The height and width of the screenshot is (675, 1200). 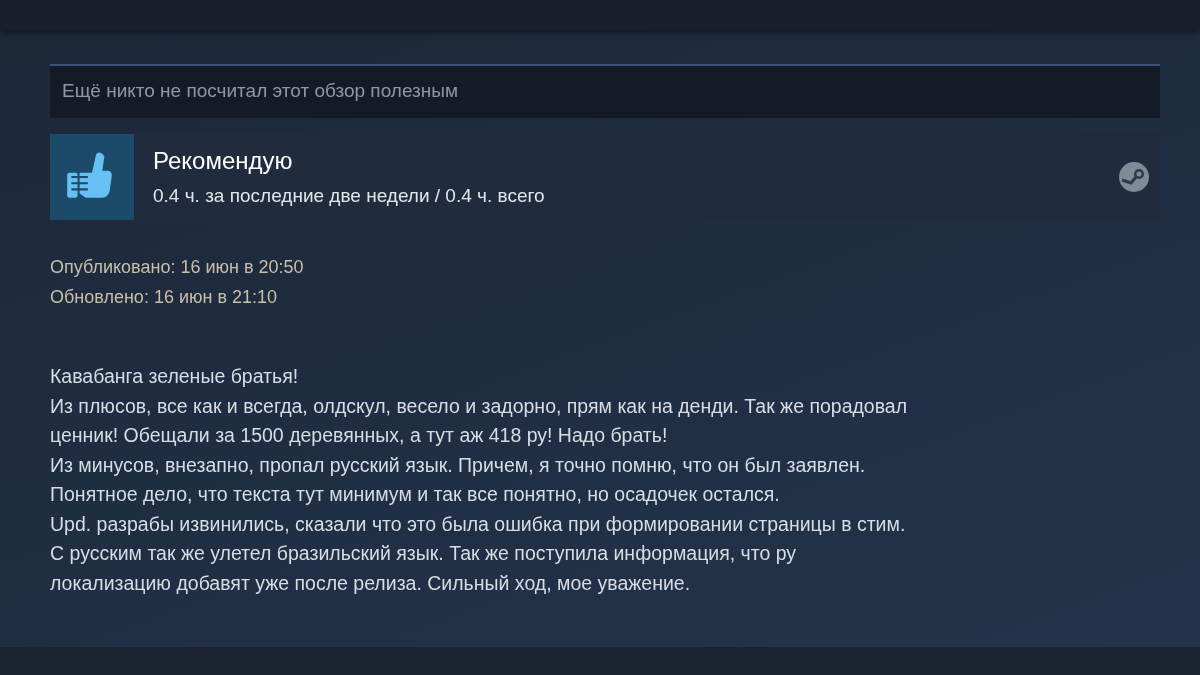 I want to click on steam-logo-icon, so click(x=1134, y=177).